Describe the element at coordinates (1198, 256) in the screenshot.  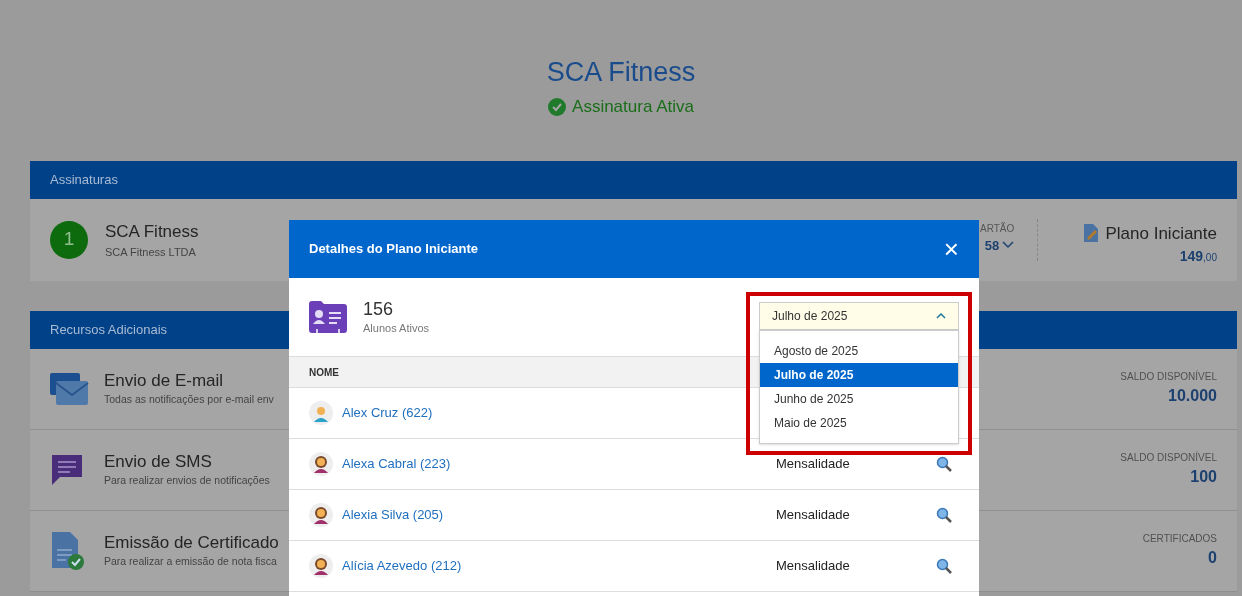
I see `plan-price: 149,00` at that location.